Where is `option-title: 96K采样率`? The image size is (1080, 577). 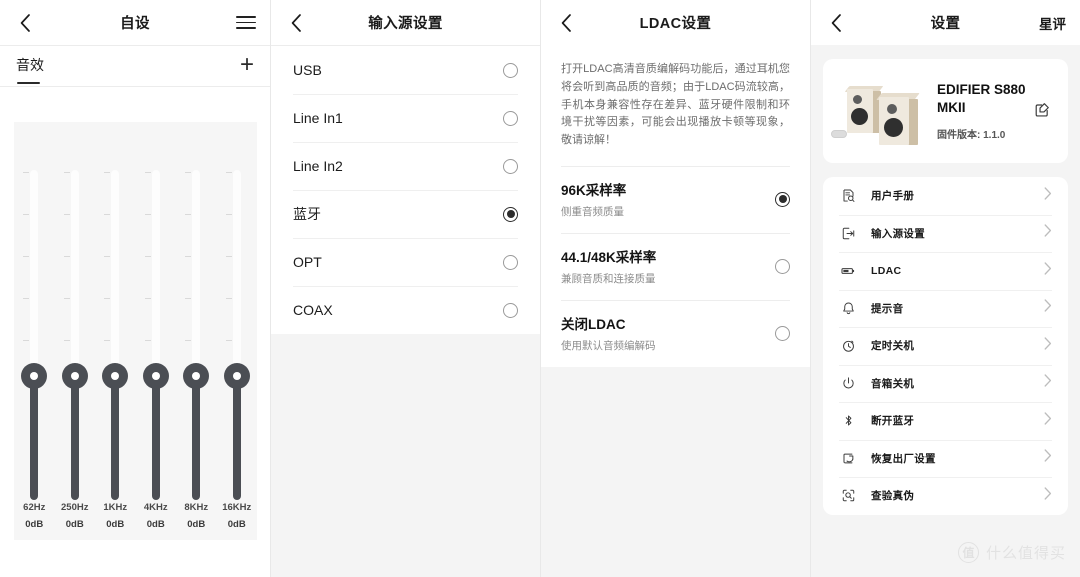 option-title: 96K采样率 is located at coordinates (594, 191).